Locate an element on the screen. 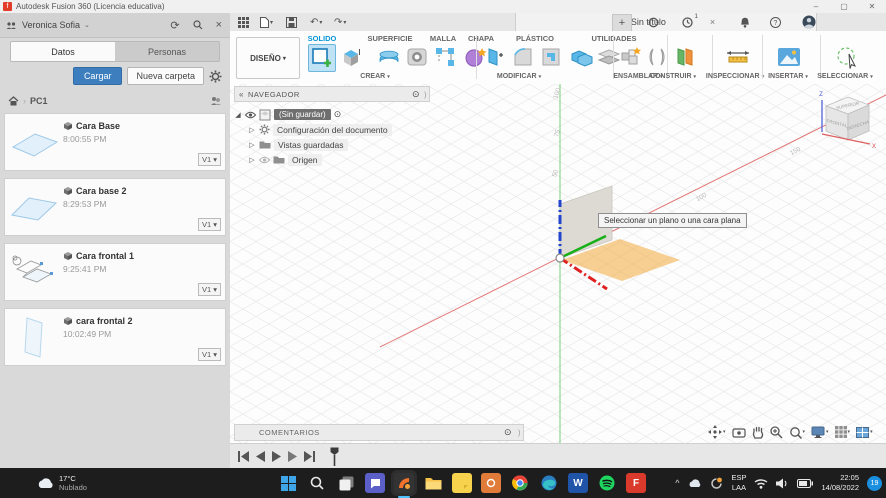  chevron-down-icon: ⌄ is located at coordinates (87, 25).